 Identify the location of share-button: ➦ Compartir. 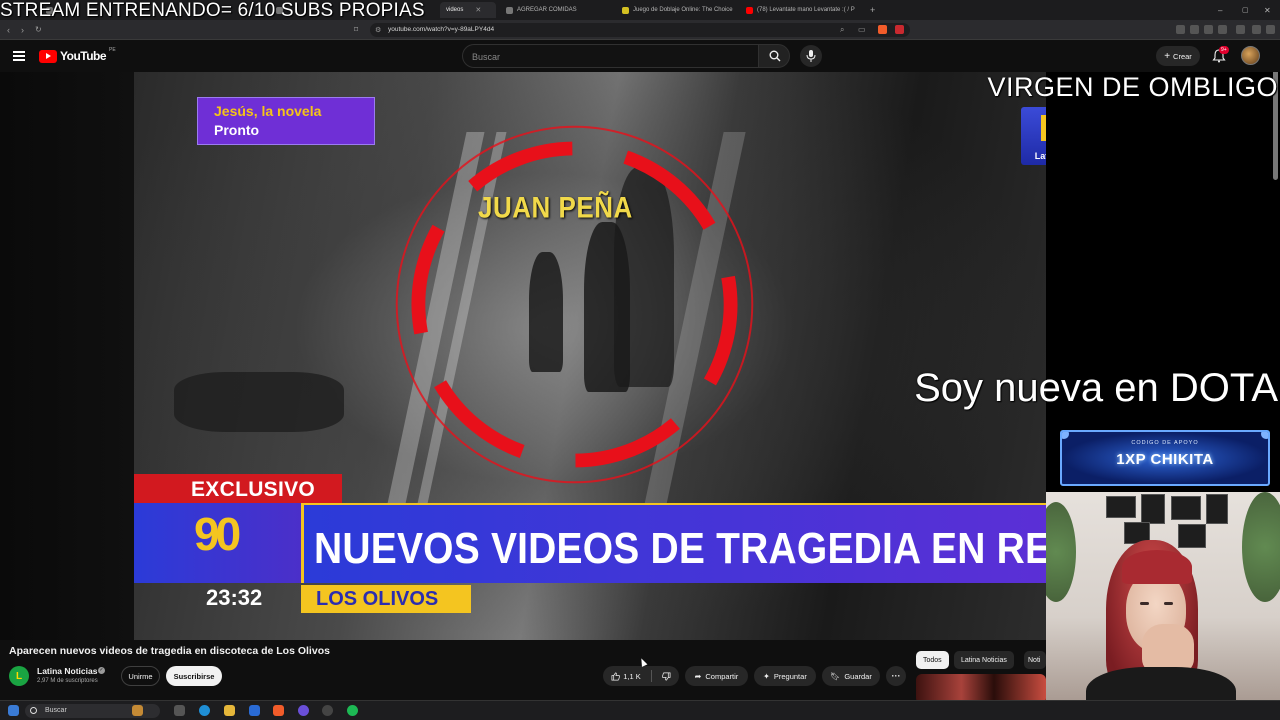
(716, 676).